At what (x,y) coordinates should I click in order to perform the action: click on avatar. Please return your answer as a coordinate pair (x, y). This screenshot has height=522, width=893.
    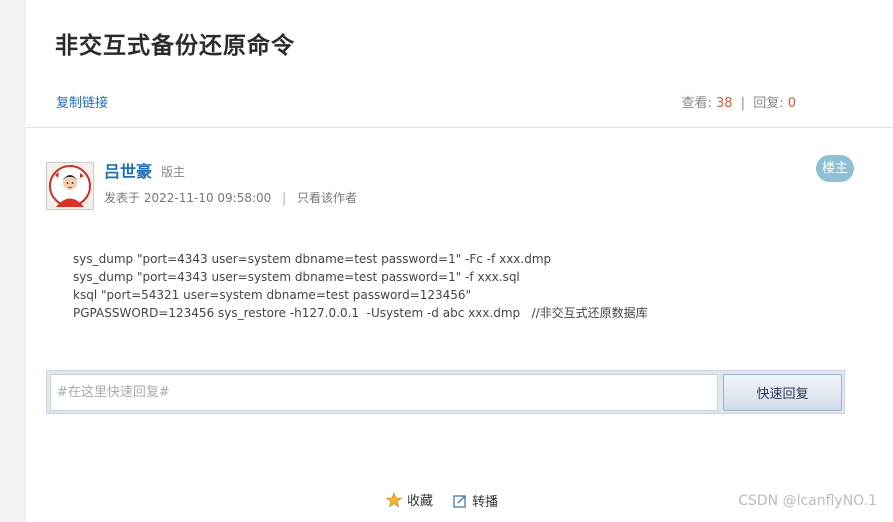
    Looking at the image, I should click on (70, 186).